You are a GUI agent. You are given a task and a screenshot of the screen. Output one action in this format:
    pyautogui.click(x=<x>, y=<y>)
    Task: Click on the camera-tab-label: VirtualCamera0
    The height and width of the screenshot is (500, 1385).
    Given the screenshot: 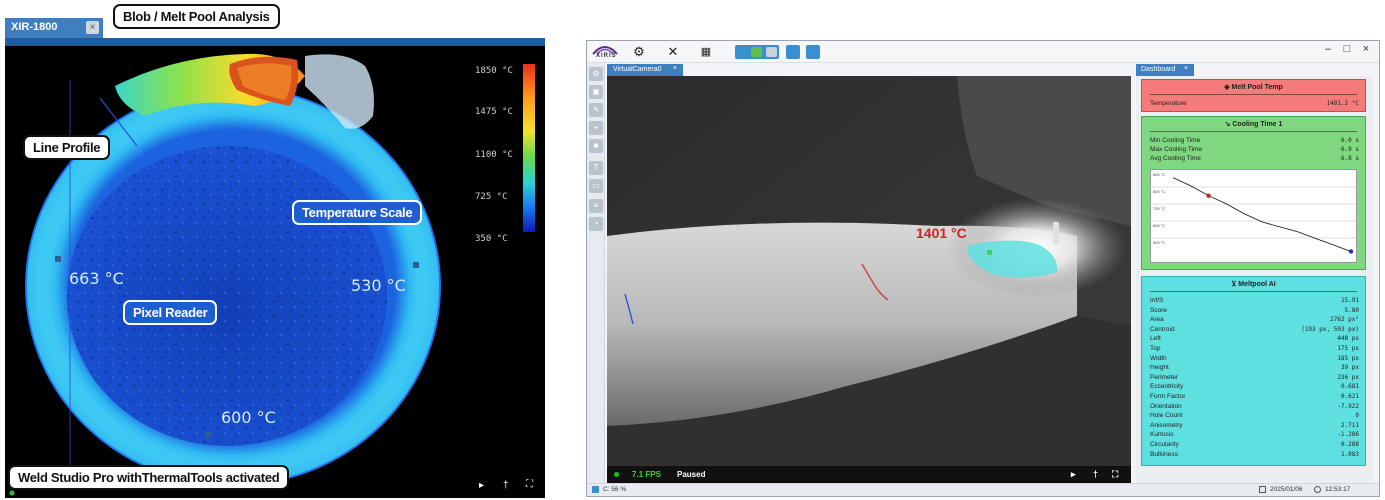 What is the action you would take?
    pyautogui.click(x=637, y=69)
    